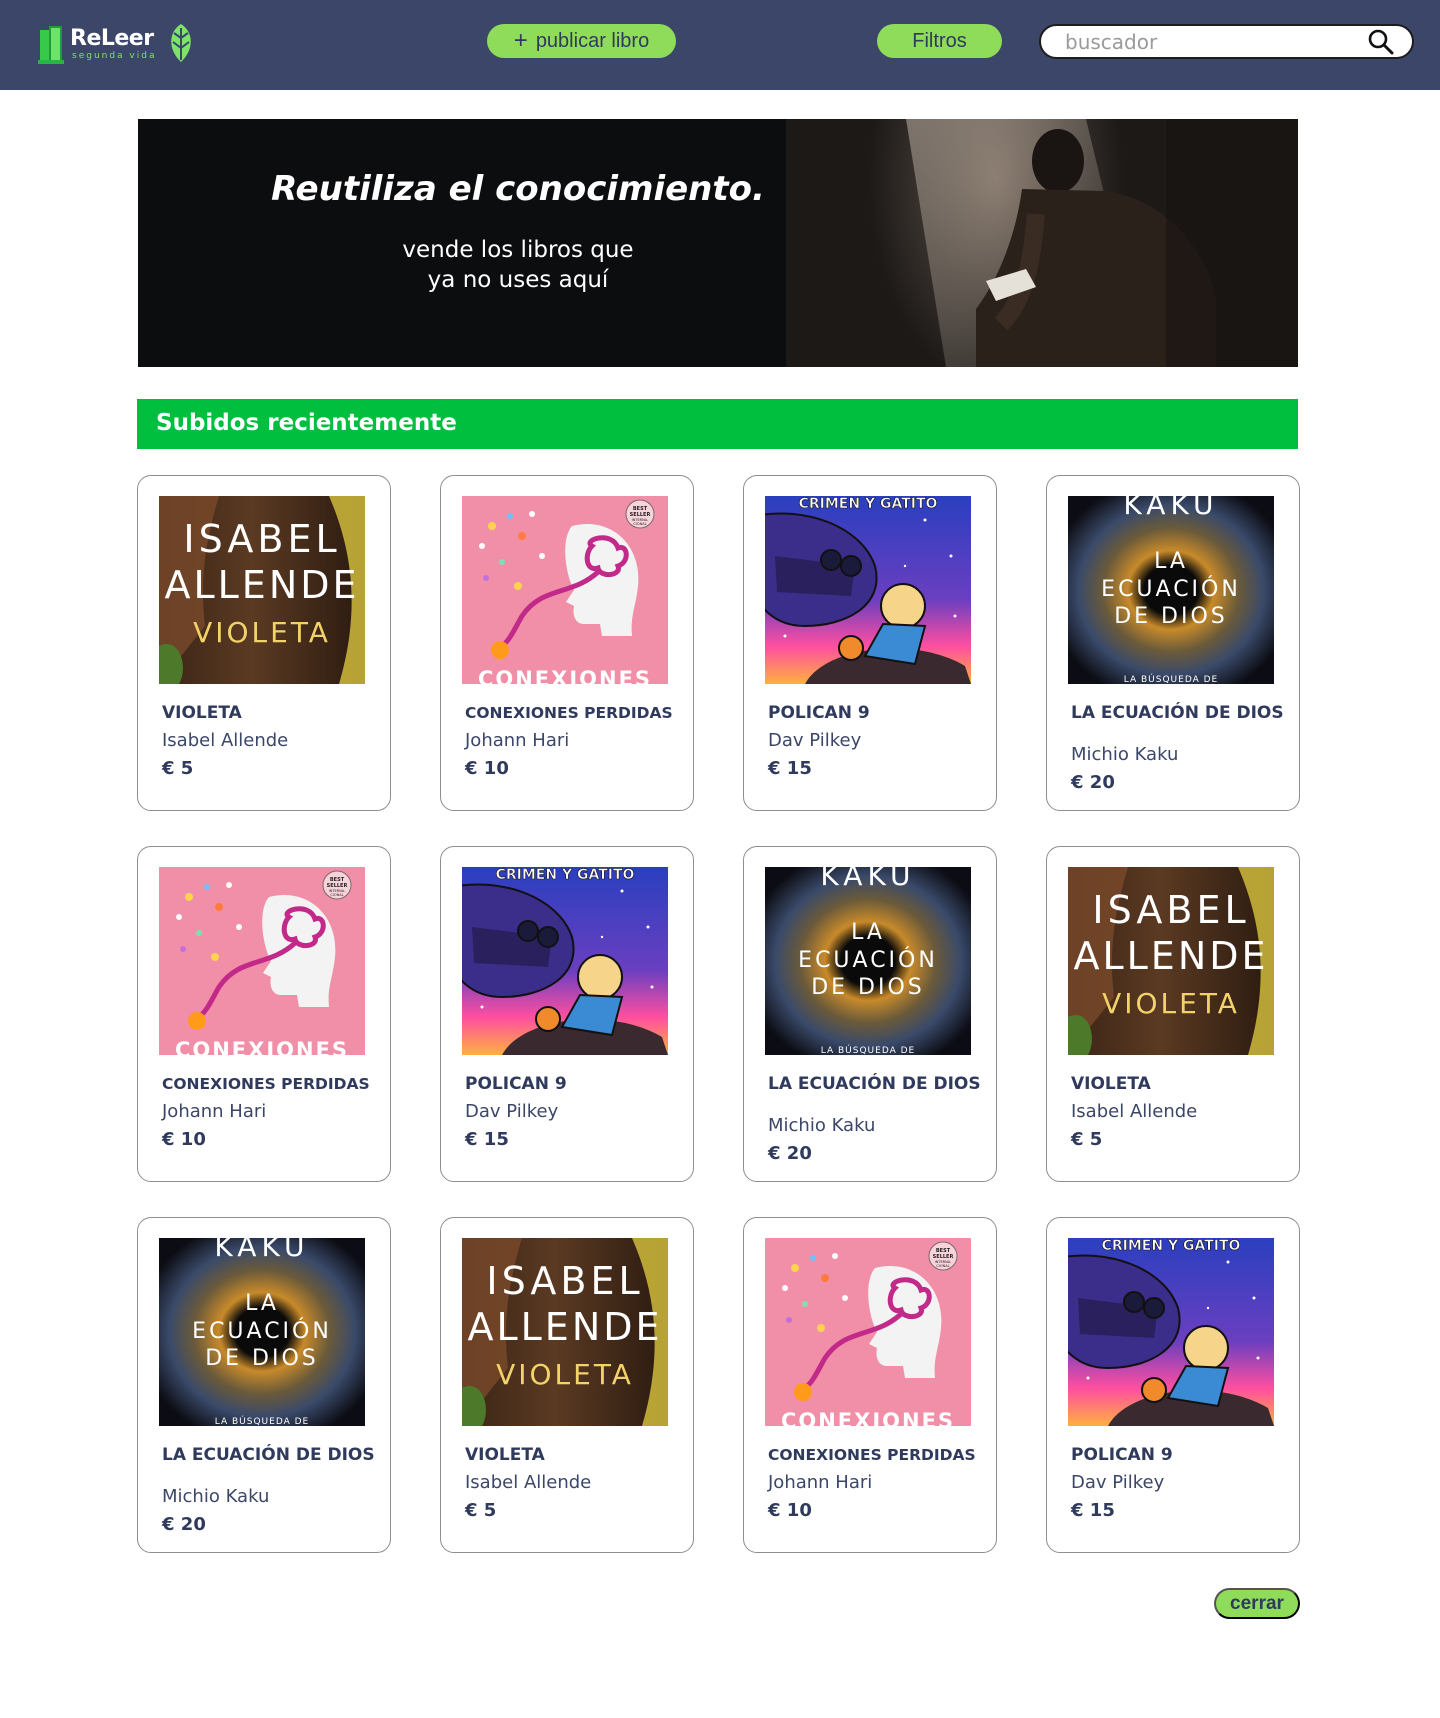 This screenshot has height=1718, width=1440. I want to click on publish-book-button: + publicar libro, so click(581, 41).